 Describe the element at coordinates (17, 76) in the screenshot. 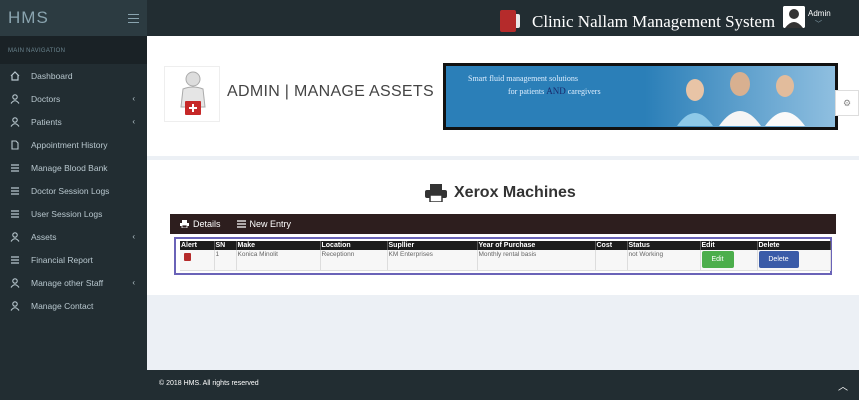

I see `home-icon` at that location.